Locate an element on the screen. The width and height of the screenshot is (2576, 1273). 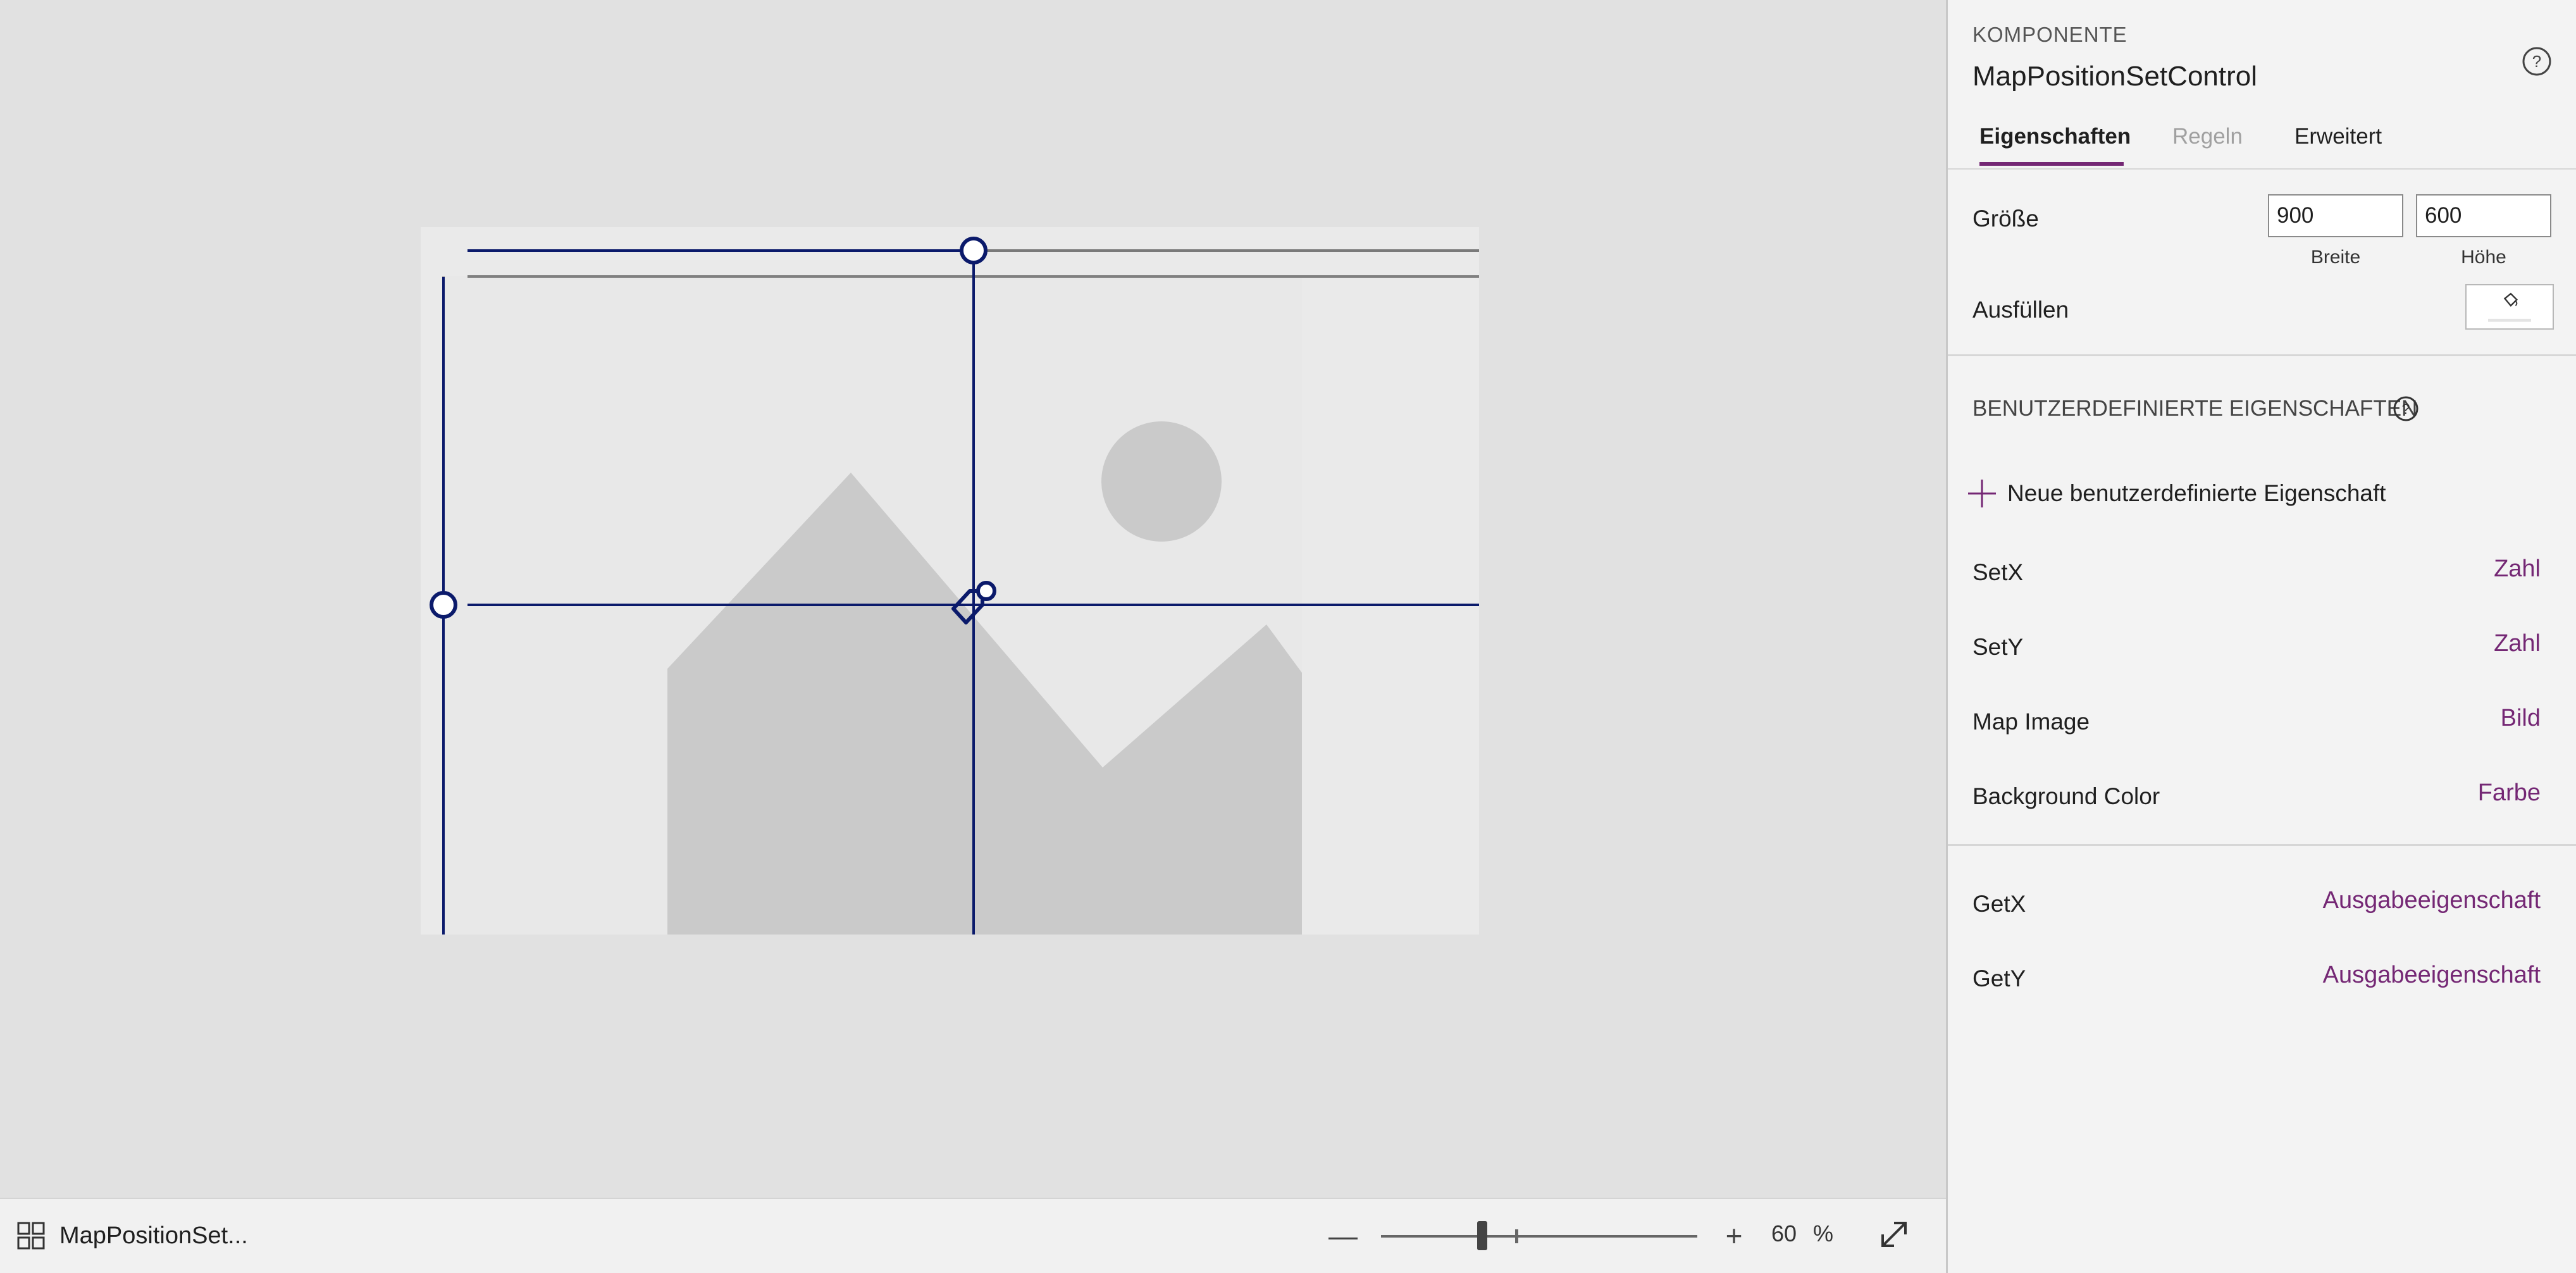
width-input is located at coordinates (2336, 215).